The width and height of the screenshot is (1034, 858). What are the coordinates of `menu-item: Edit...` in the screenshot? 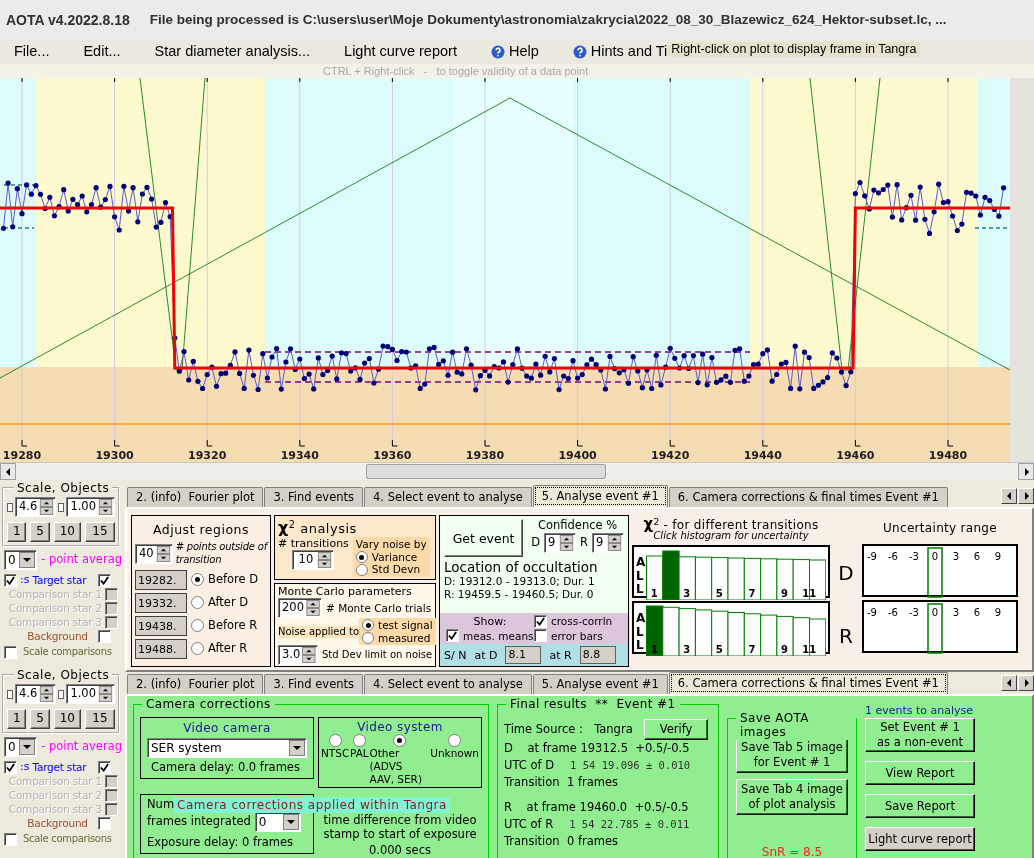 It's located at (102, 52).